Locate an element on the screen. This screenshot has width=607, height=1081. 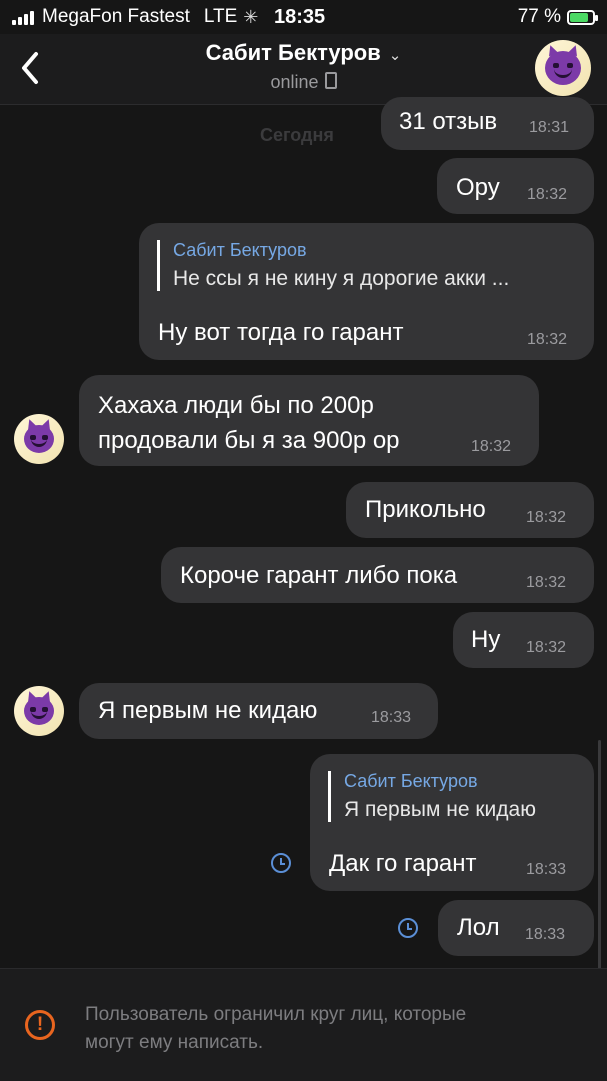
carrier-label: MegaFon Fastest is located at coordinates (116, 16).